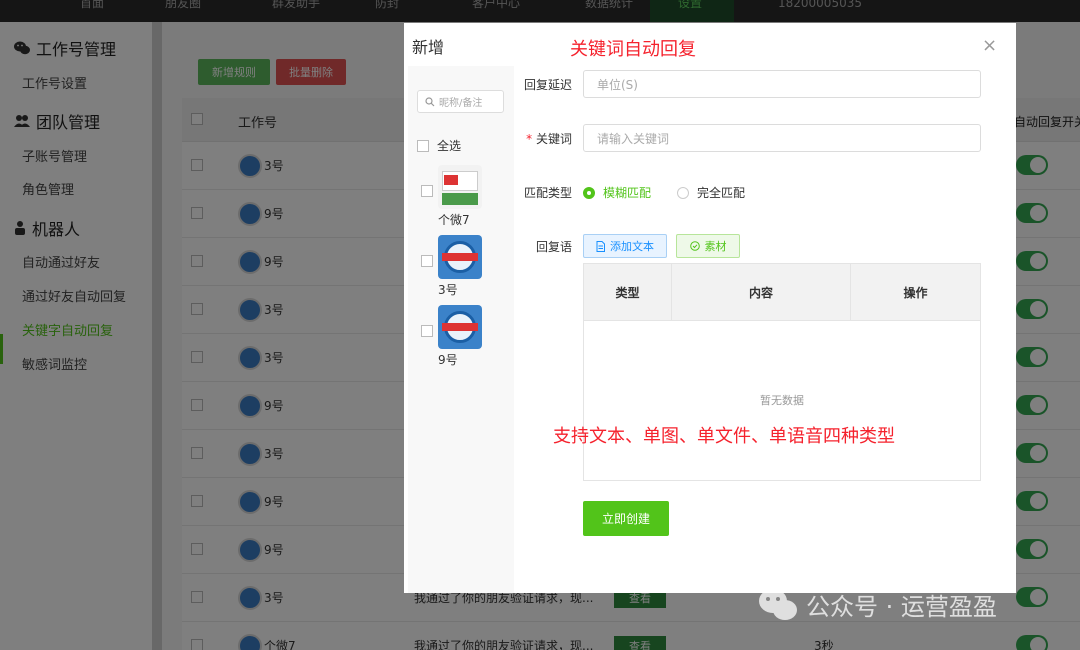 The width and height of the screenshot is (1080, 650). Describe the element at coordinates (782, 400) in the screenshot. I see `empty-state-text: 暂无数据` at that location.